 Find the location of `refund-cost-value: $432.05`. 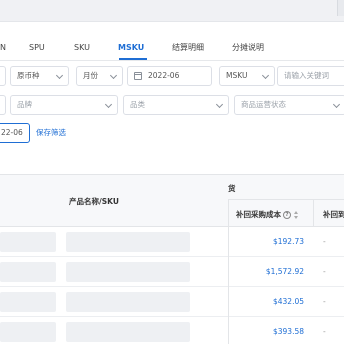

refund-cost-value: $432.05 is located at coordinates (288, 301).